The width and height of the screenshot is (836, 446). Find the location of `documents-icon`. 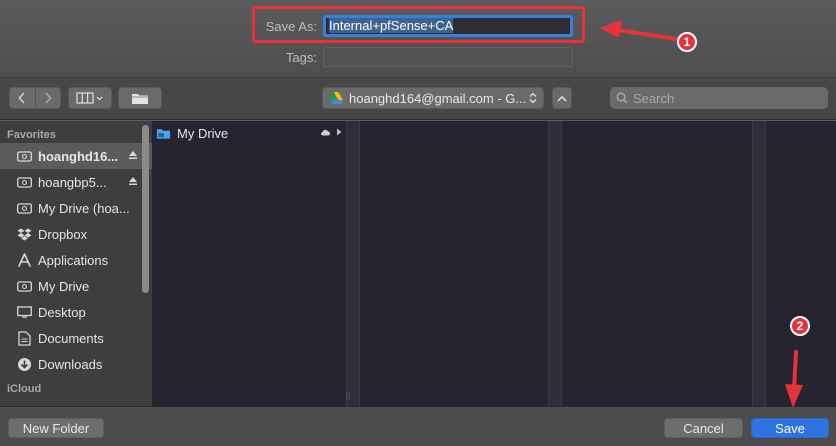

documents-icon is located at coordinates (24, 338).